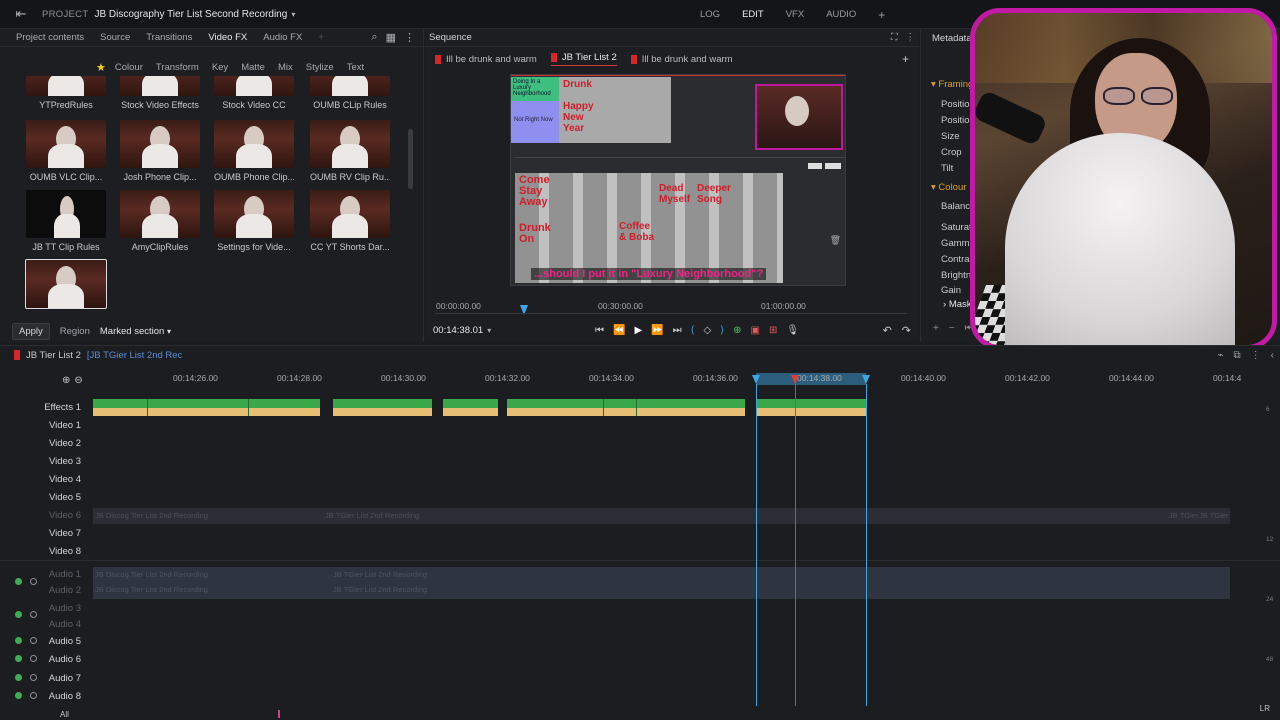  Describe the element at coordinates (282, 37) in the screenshot. I see `tab-audio-fx: Audio FX` at that location.